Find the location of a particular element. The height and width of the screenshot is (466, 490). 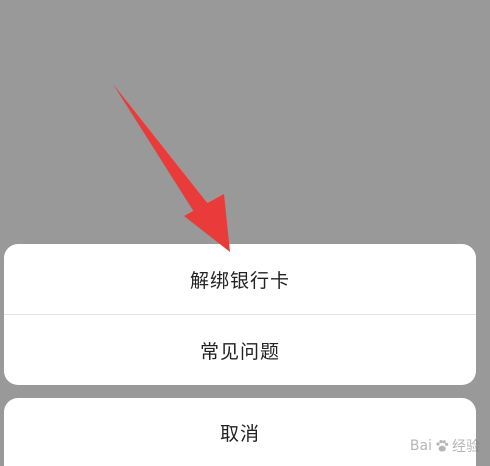

watermark-text-left: Bai is located at coordinates (420, 446).